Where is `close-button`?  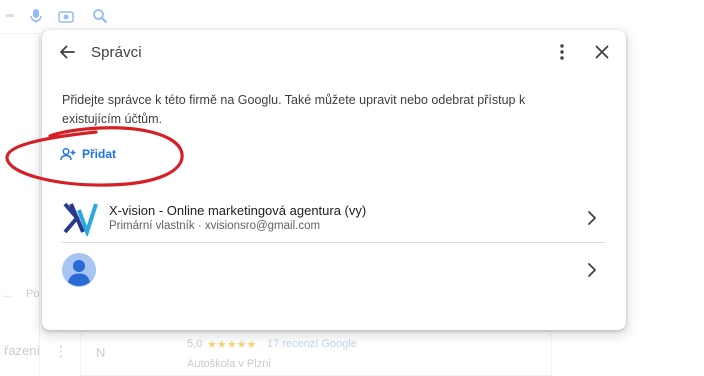 close-button is located at coordinates (602, 52).